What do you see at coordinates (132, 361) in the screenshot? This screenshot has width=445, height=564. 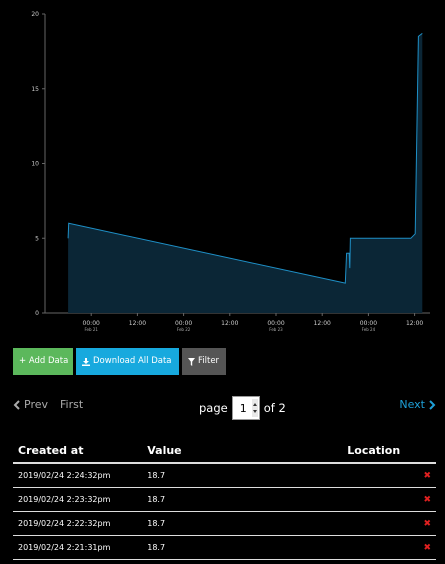 I see `download-label: Download All Data` at bounding box center [132, 361].